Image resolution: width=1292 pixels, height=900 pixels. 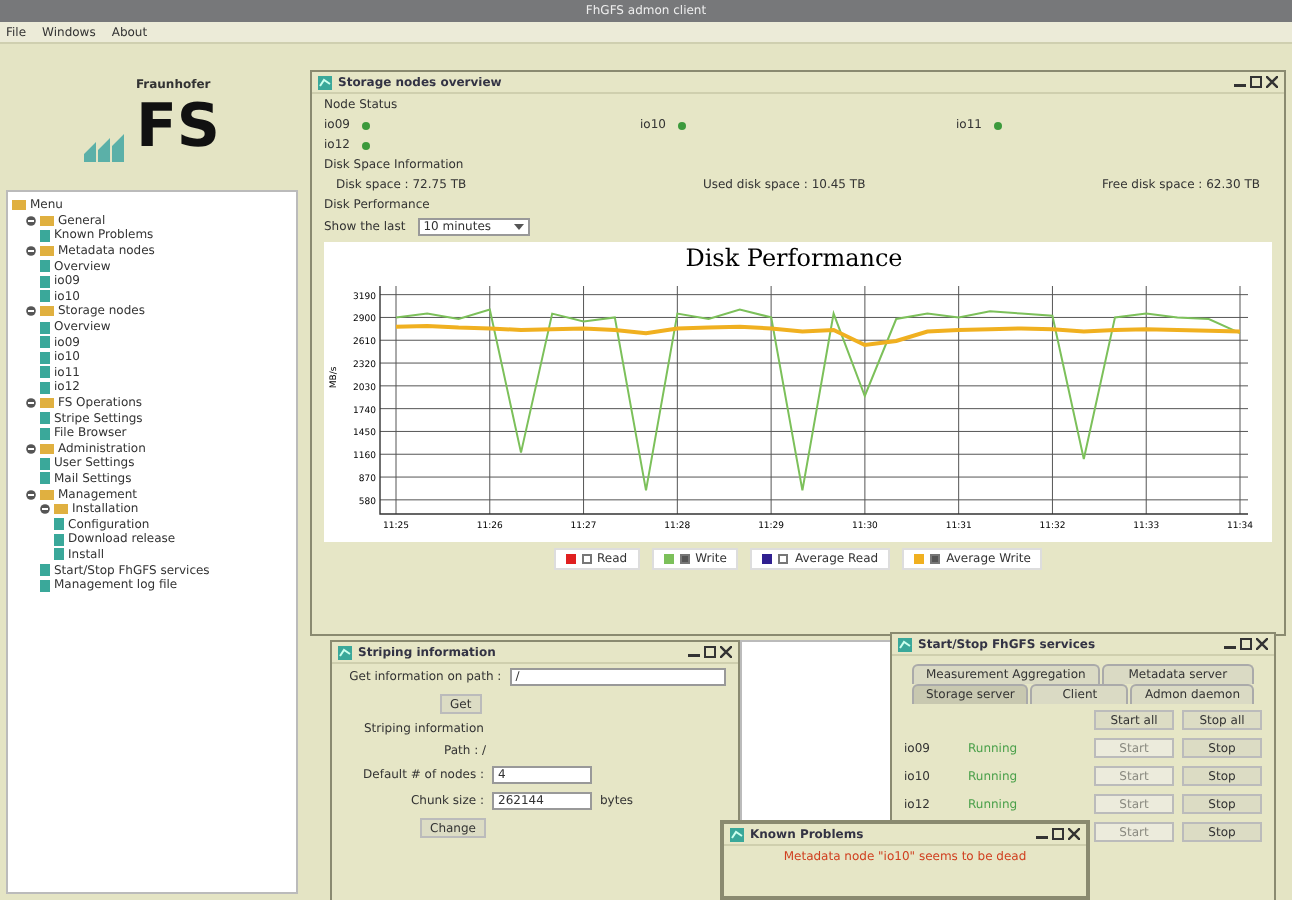 What do you see at coordinates (45, 235) in the screenshot?
I see `document-icon` at bounding box center [45, 235].